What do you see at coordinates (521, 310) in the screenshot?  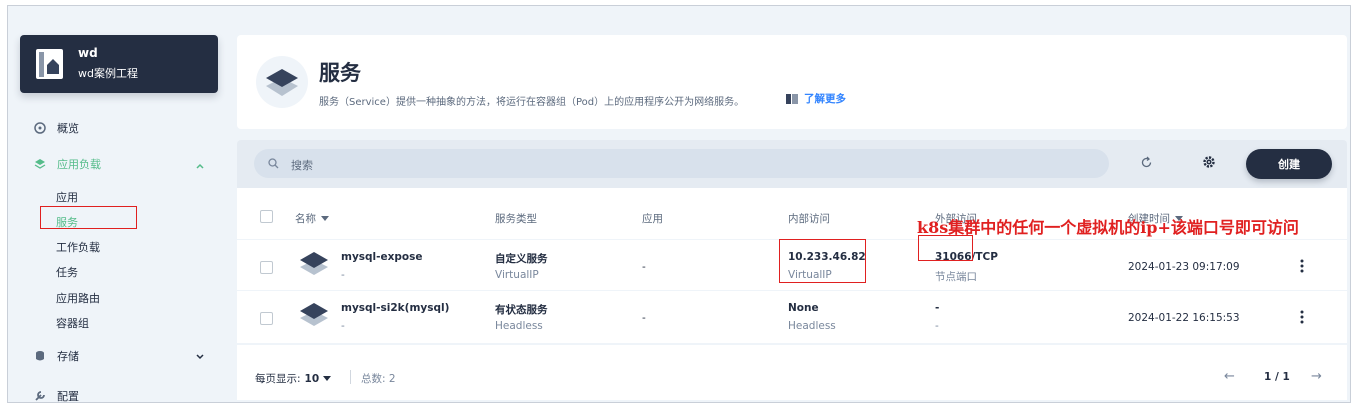 I see `service-type: 有状态服务` at bounding box center [521, 310].